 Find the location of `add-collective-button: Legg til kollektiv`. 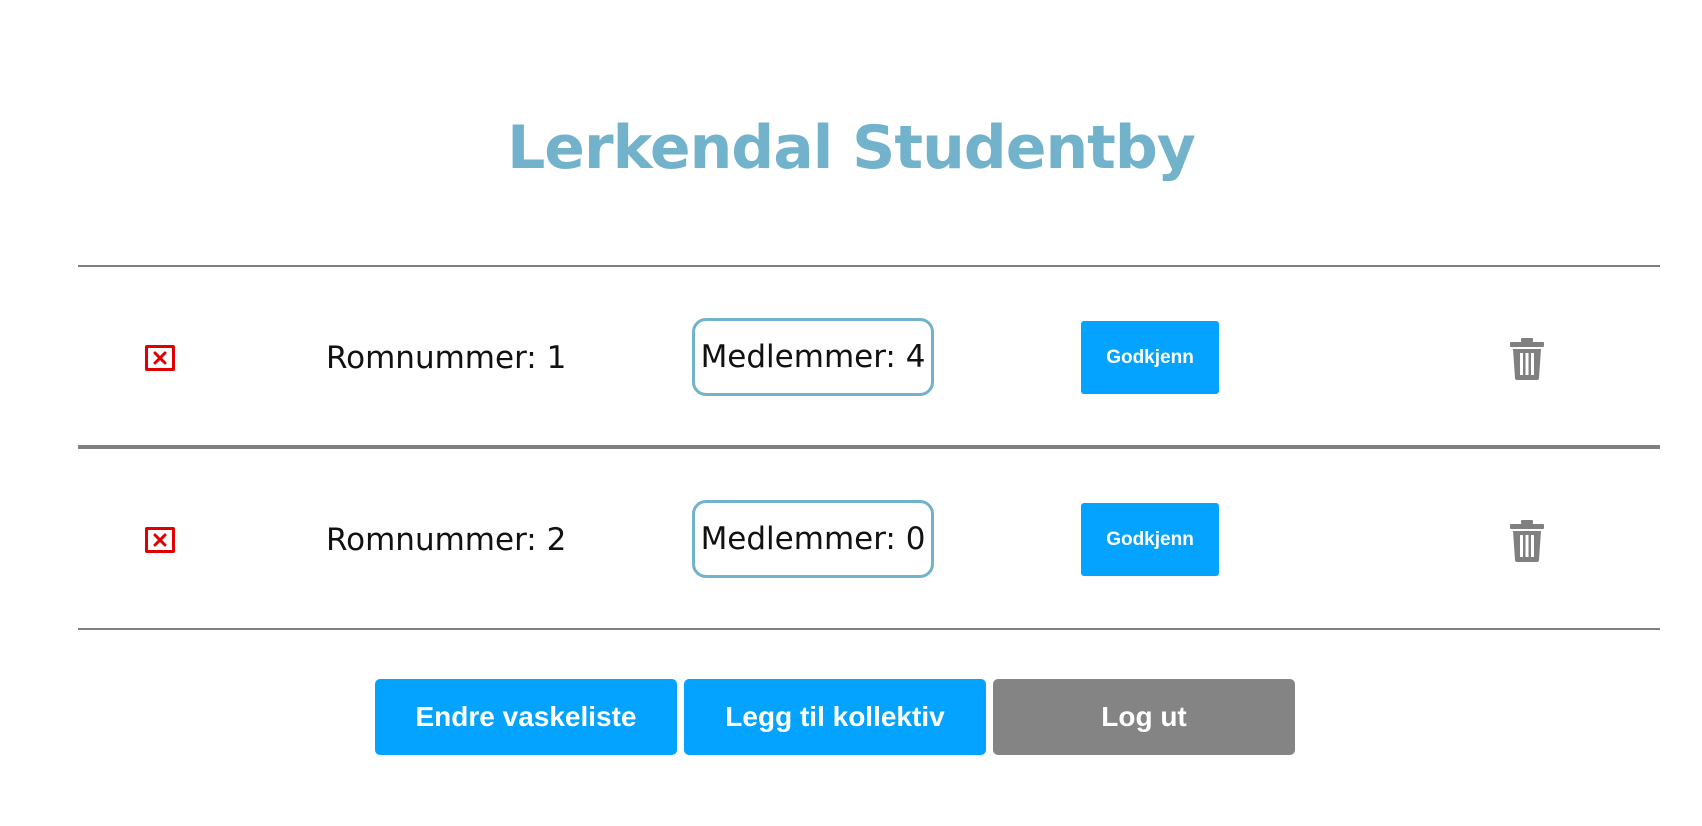

add-collective-button: Legg til kollektiv is located at coordinates (835, 717).